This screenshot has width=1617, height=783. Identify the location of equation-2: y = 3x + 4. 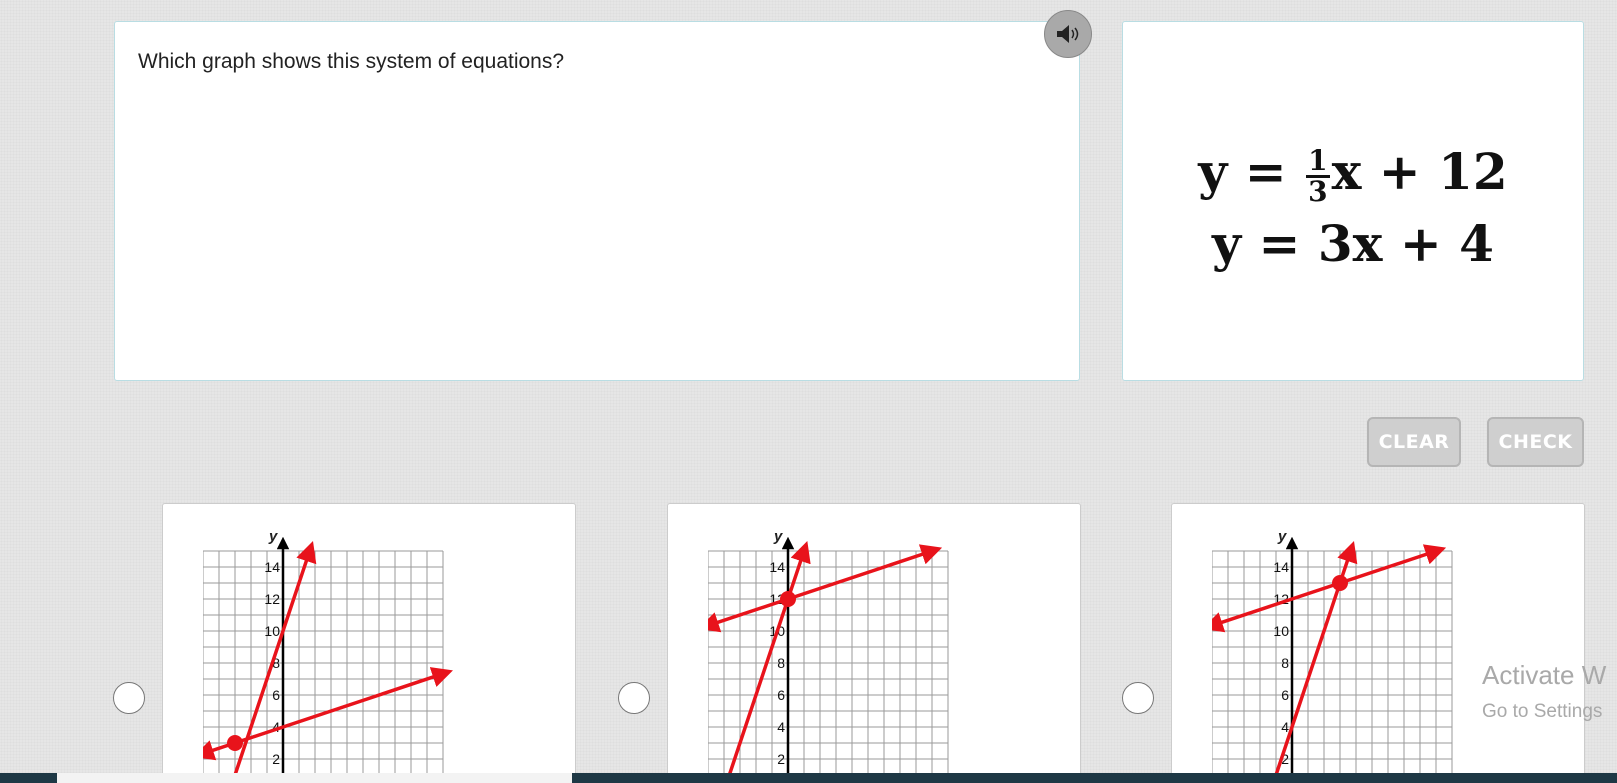
(1353, 243).